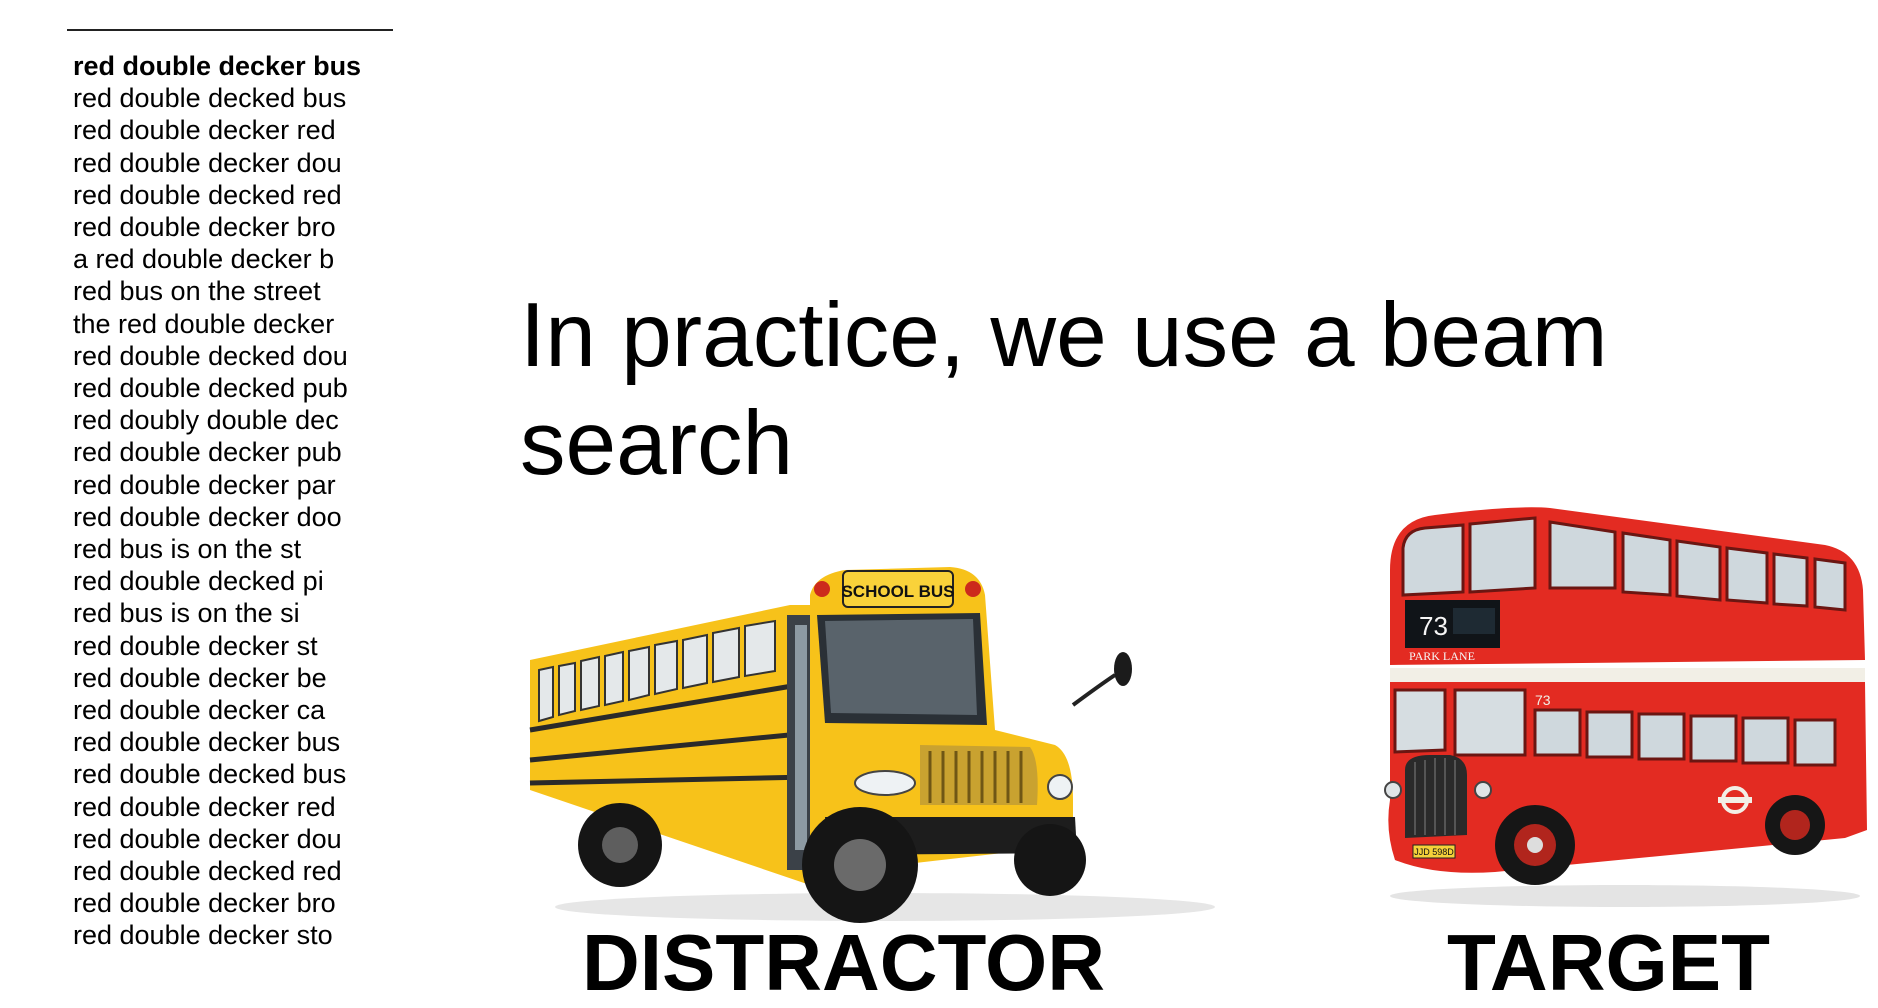 The height and width of the screenshot is (1008, 1878). Describe the element at coordinates (198, 581) in the screenshot. I see `beam-candidate: red double decked pi` at that location.